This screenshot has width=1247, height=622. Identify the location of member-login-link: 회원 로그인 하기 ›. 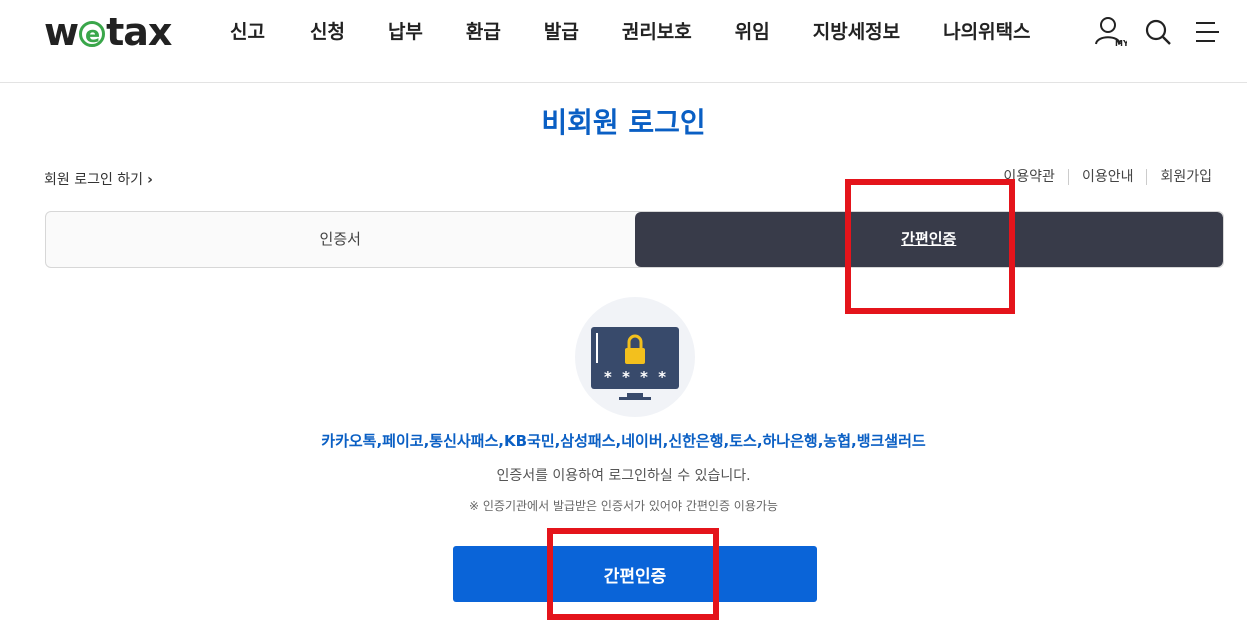
(98, 179).